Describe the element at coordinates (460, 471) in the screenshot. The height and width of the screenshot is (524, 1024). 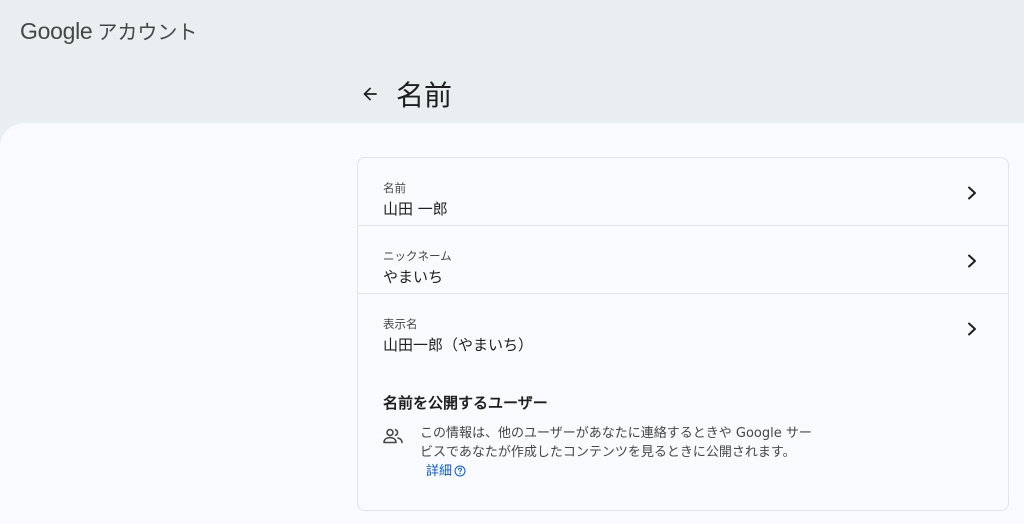
I see `help-circle-icon` at that location.